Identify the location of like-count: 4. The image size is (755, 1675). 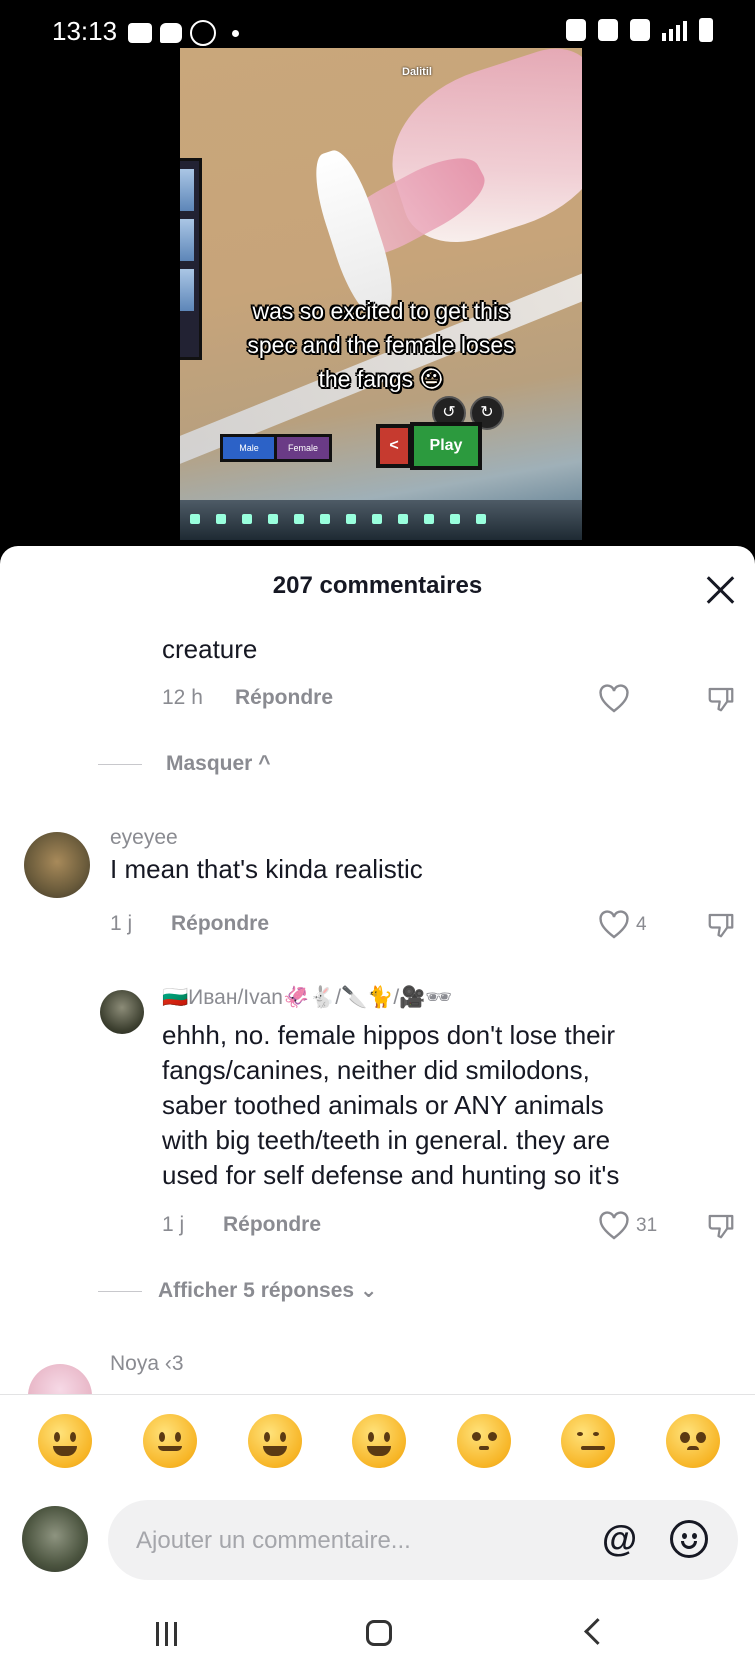
(641, 924).